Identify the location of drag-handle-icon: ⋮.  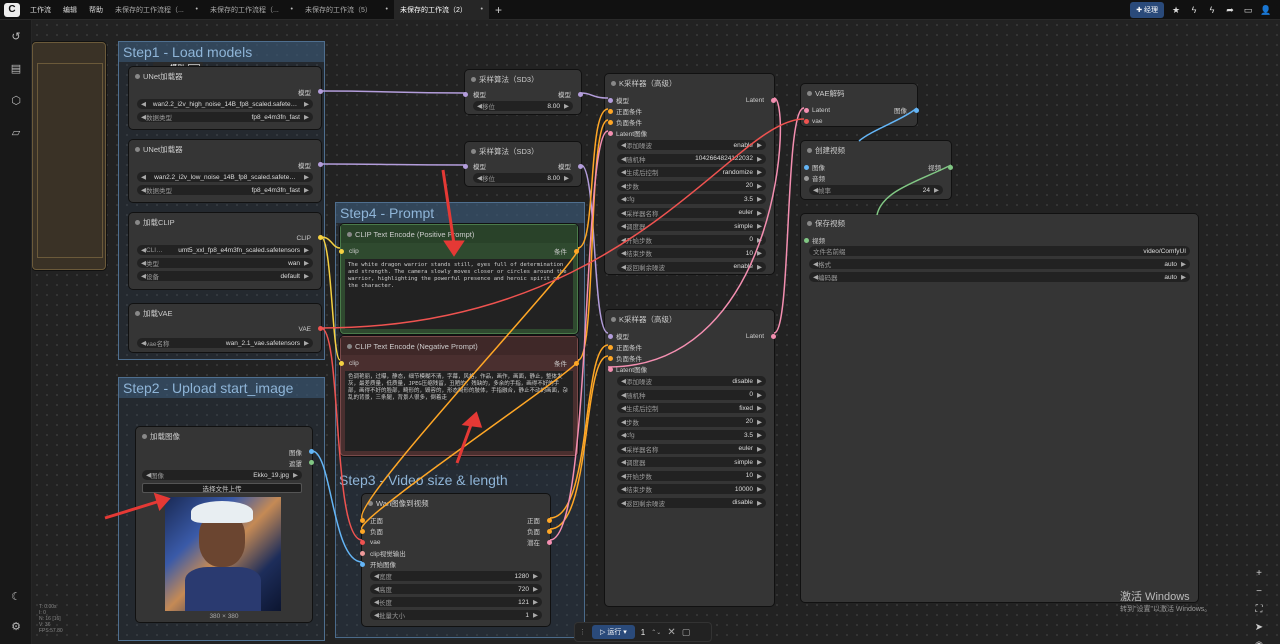
(582, 632).